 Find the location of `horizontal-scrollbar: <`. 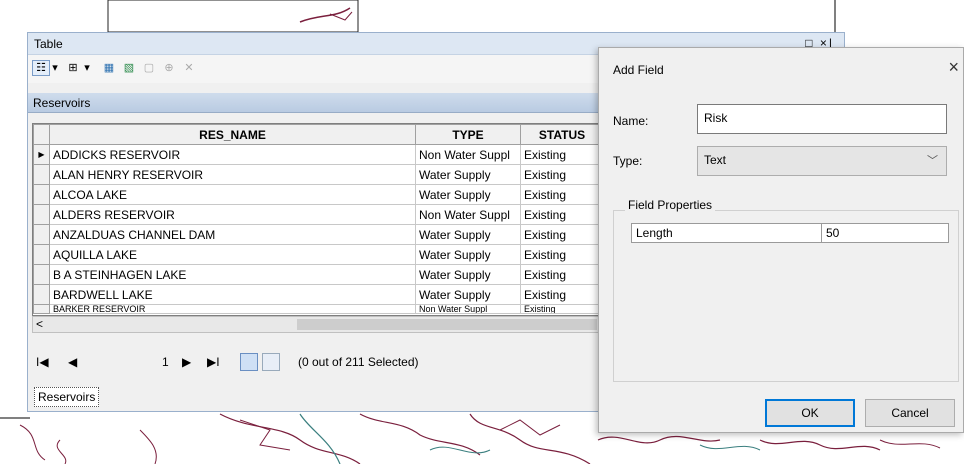

horizontal-scrollbar: < is located at coordinates (317, 324).